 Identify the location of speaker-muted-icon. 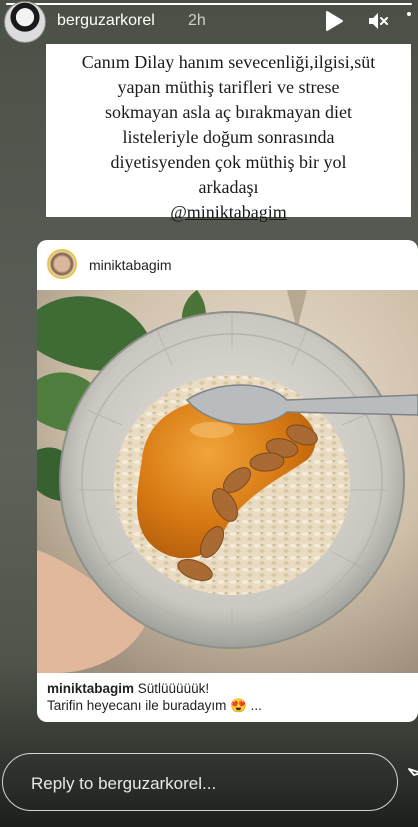
(378, 21).